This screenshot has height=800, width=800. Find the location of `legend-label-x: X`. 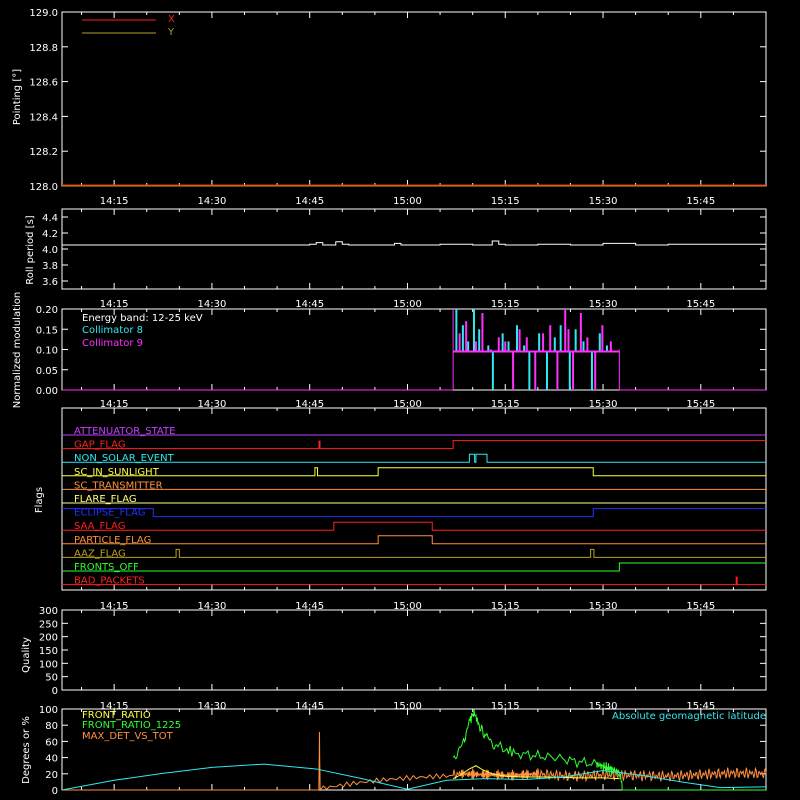

legend-label-x: X is located at coordinates (171, 19).